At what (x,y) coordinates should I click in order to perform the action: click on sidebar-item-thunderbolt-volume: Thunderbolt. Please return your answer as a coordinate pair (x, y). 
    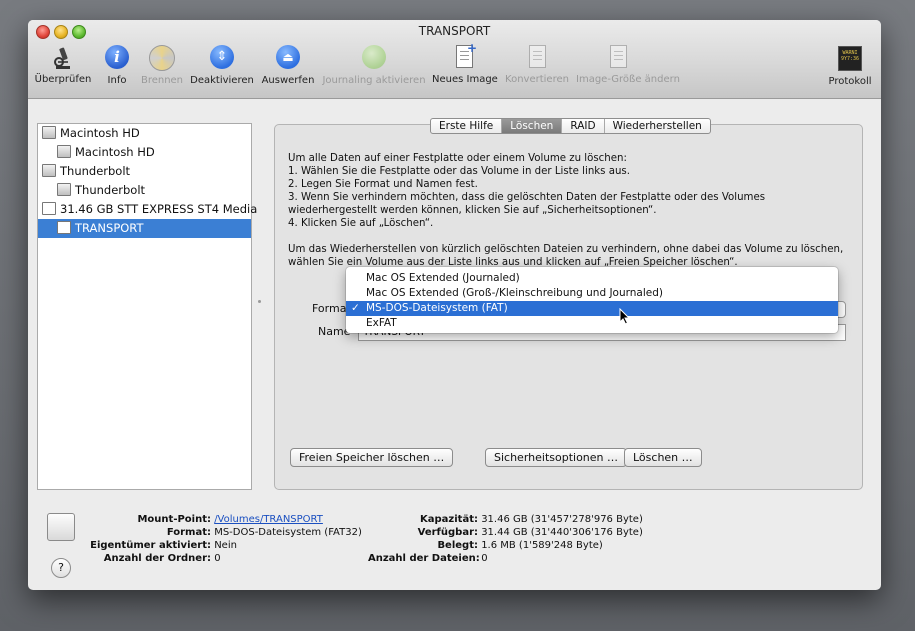
    Looking at the image, I should click on (144, 190).